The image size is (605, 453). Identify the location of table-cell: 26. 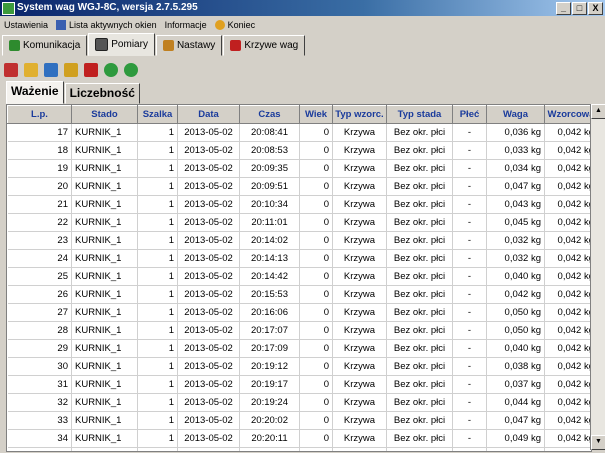
(39, 294).